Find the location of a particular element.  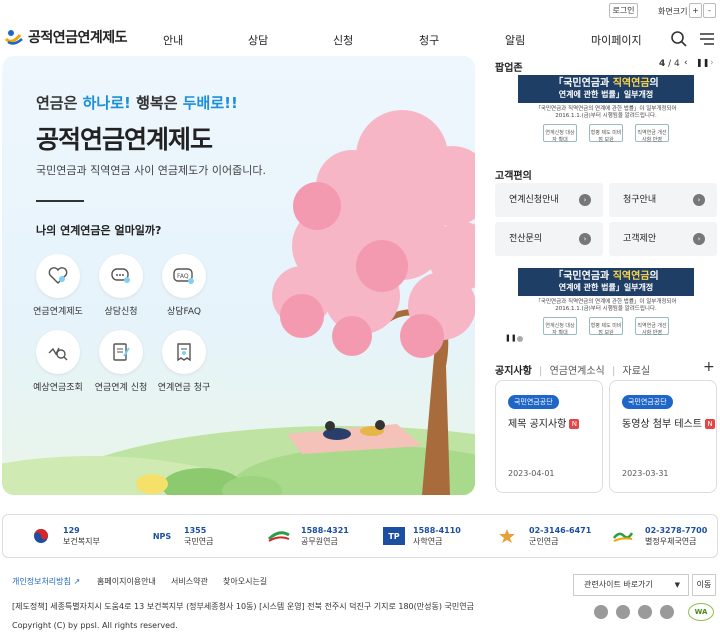

zoom-label: 화면크기 is located at coordinates (673, 11).